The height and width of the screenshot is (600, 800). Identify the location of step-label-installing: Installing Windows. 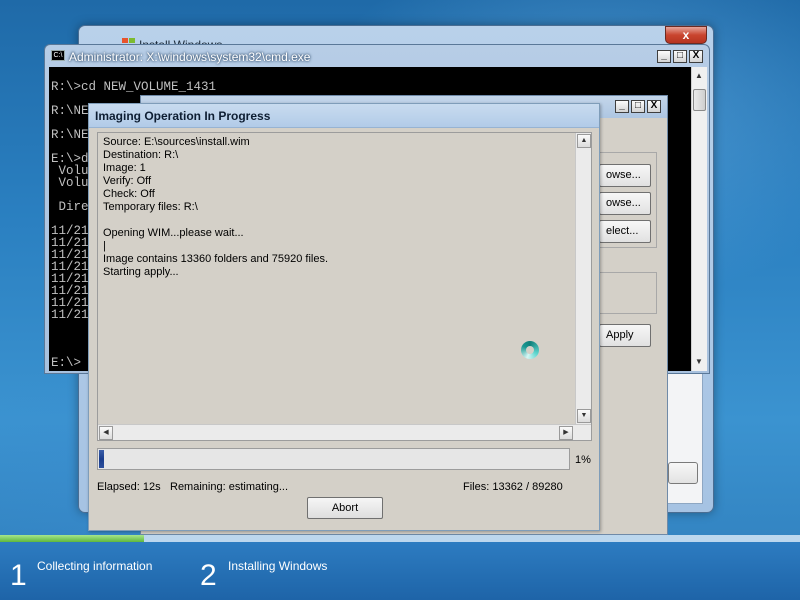
(278, 566).